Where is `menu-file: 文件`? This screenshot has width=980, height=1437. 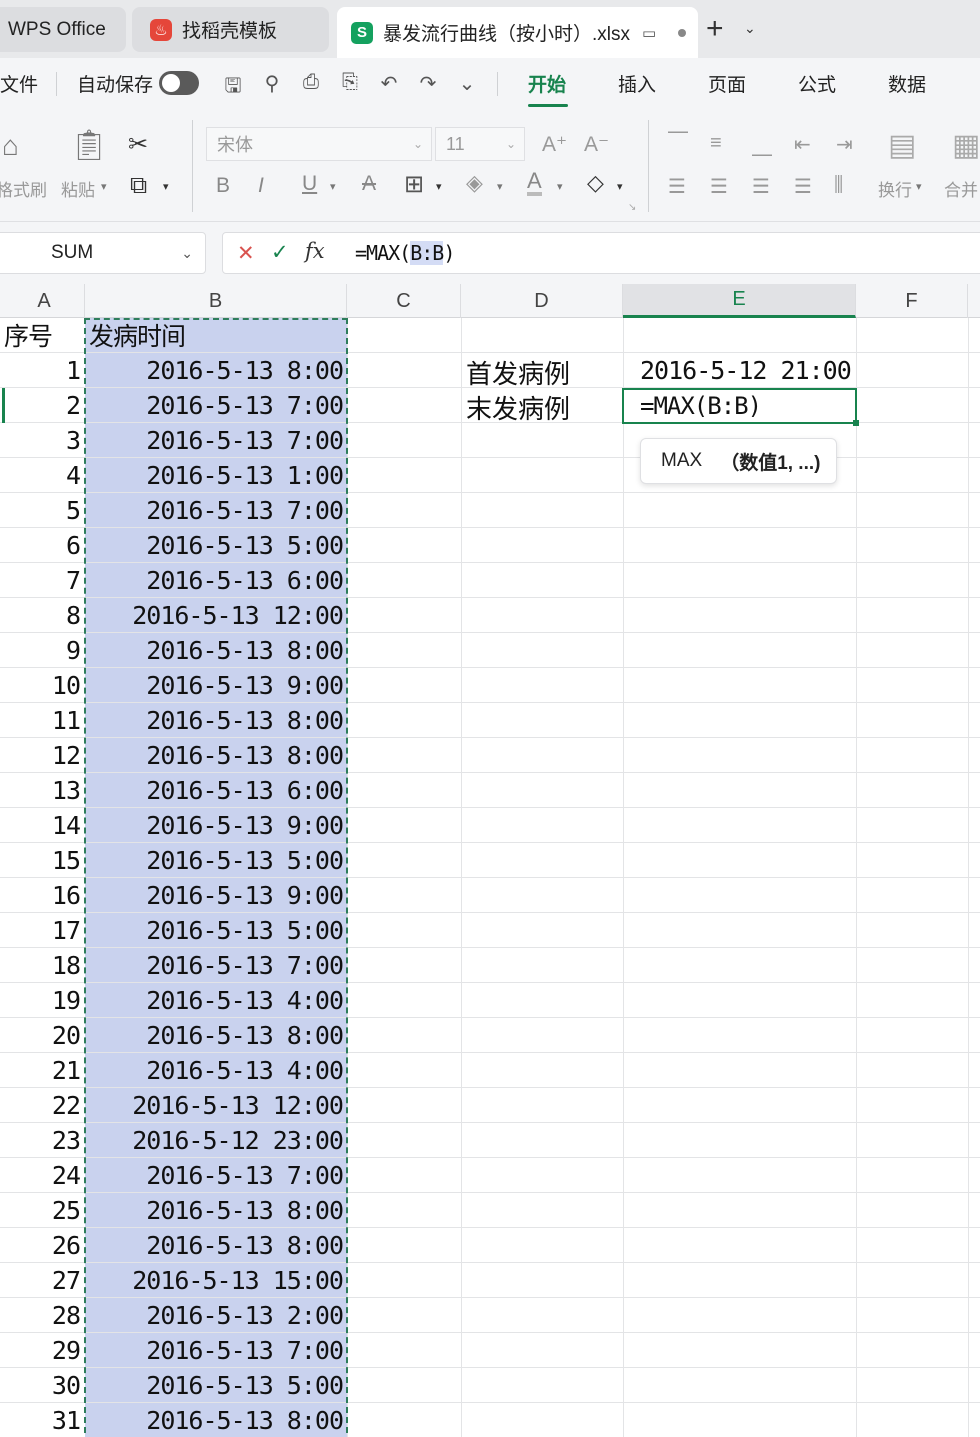
menu-file: 文件 is located at coordinates (19, 83).